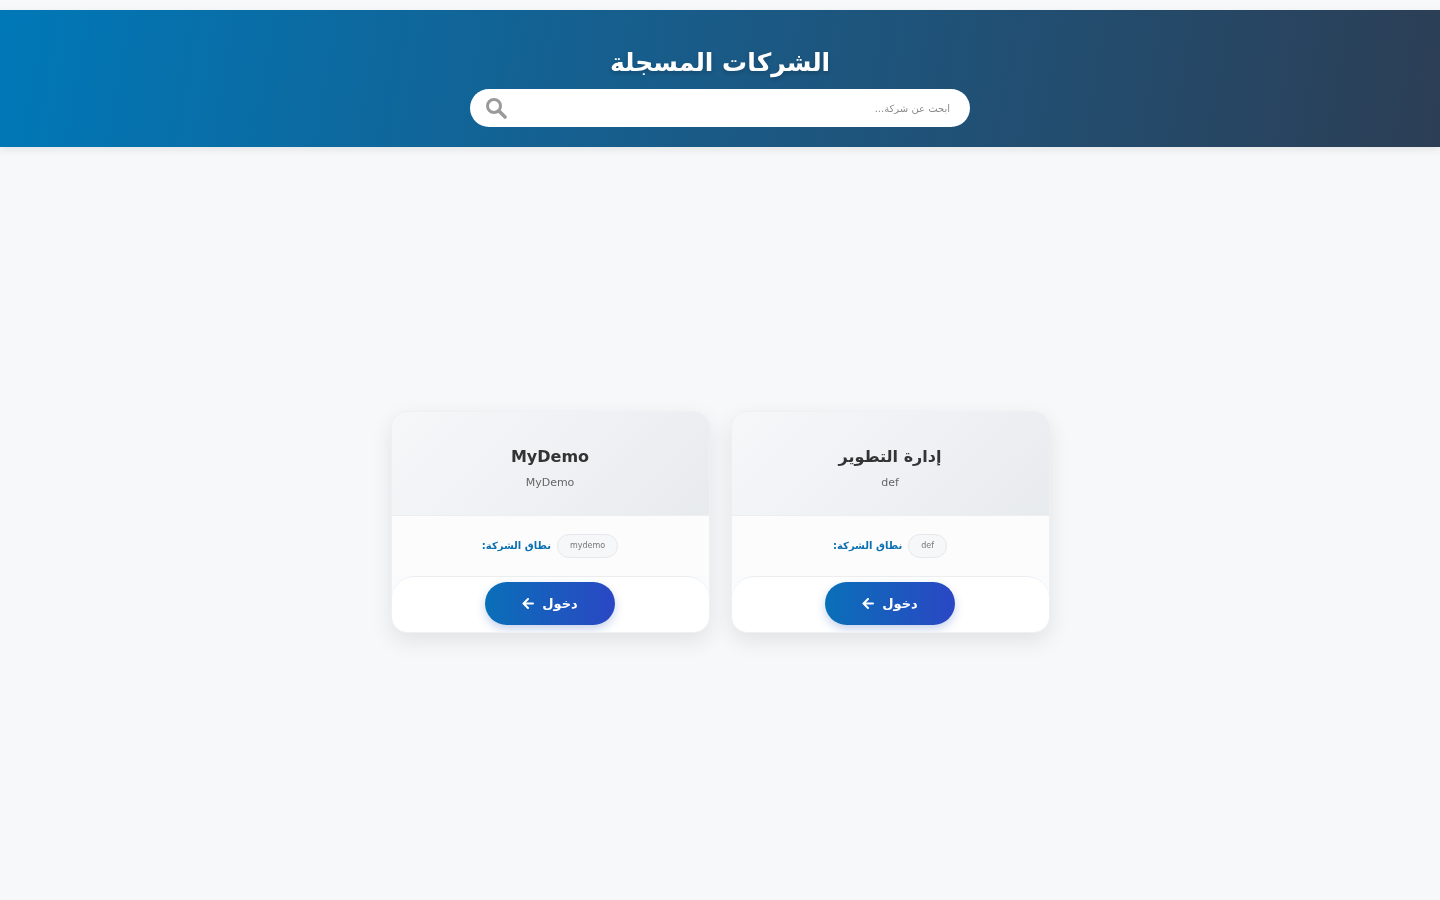 This screenshot has width=1440, height=900. What do you see at coordinates (890, 482) in the screenshot?
I see `company-subtitle: def` at bounding box center [890, 482].